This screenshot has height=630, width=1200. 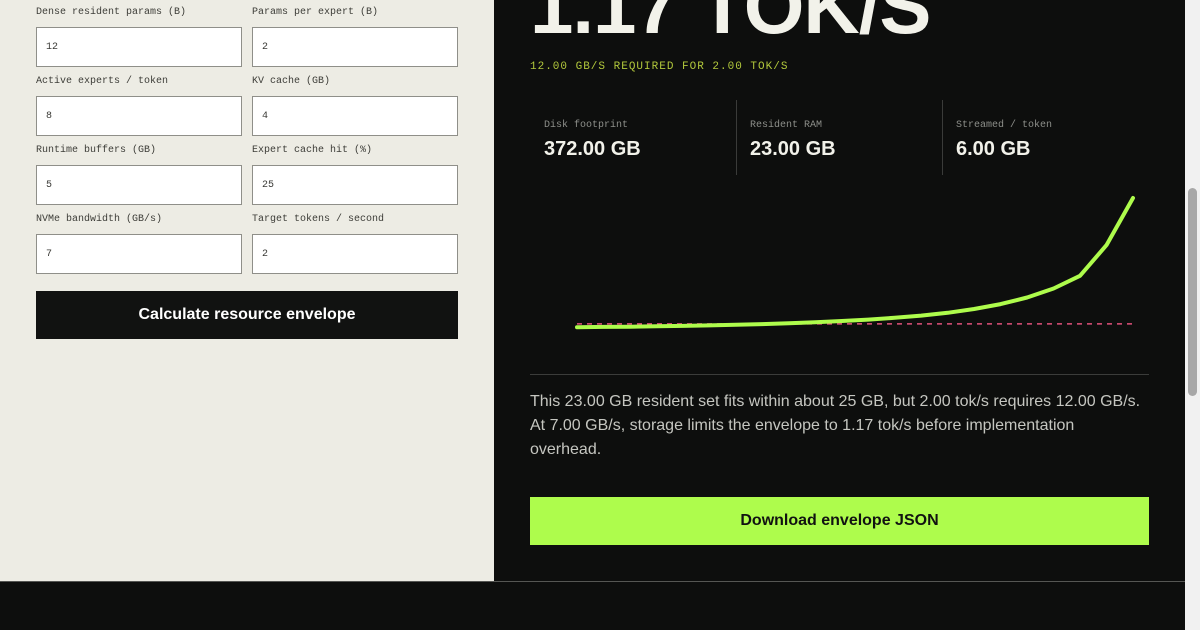 I want to click on runtime-buffers-input, so click(x=139, y=185).